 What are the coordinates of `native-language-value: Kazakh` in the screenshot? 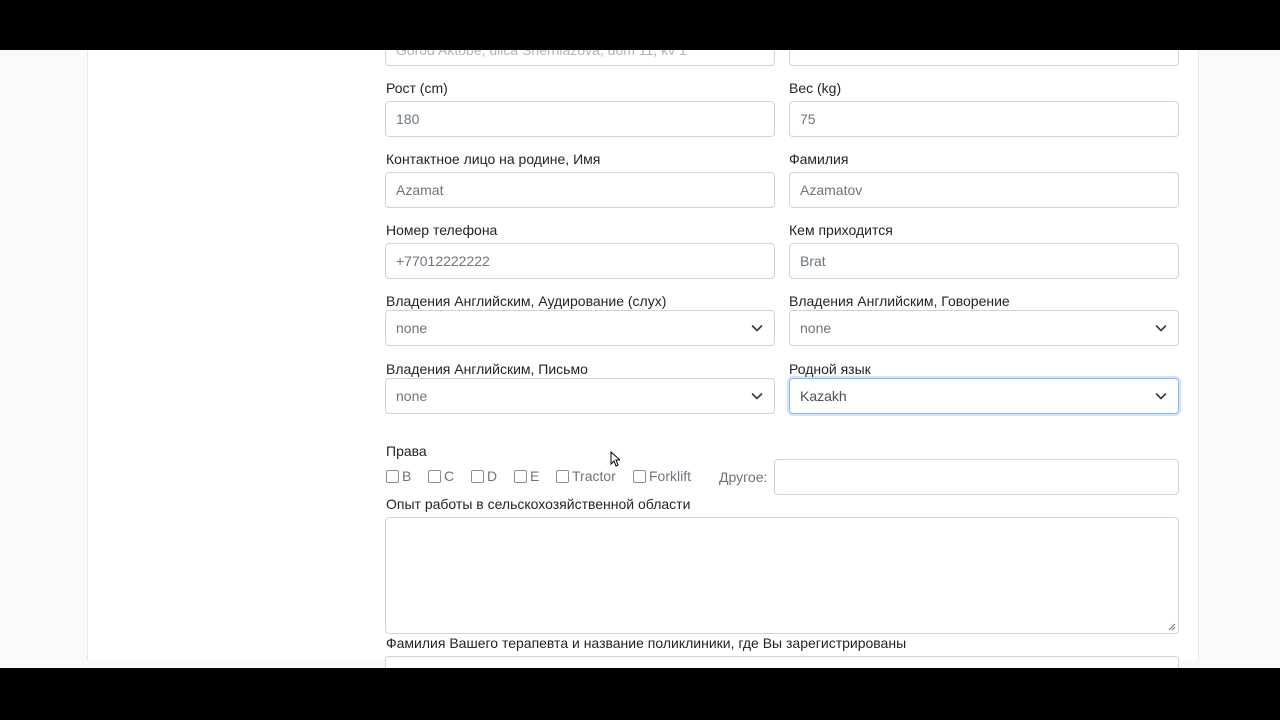 It's located at (823, 396).